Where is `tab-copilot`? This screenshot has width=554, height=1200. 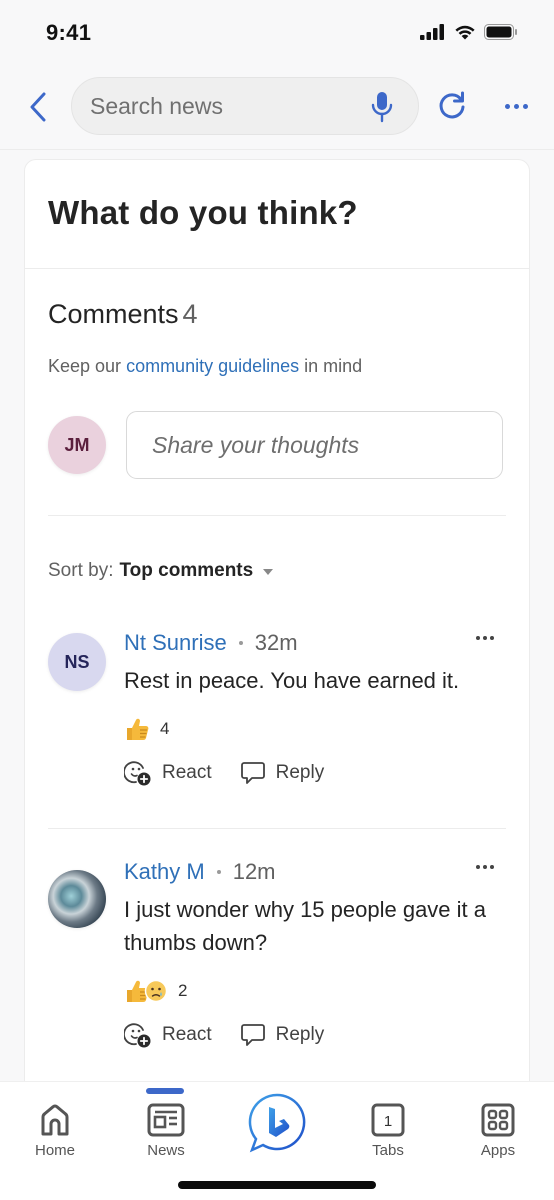 tab-copilot is located at coordinates (277, 1123).